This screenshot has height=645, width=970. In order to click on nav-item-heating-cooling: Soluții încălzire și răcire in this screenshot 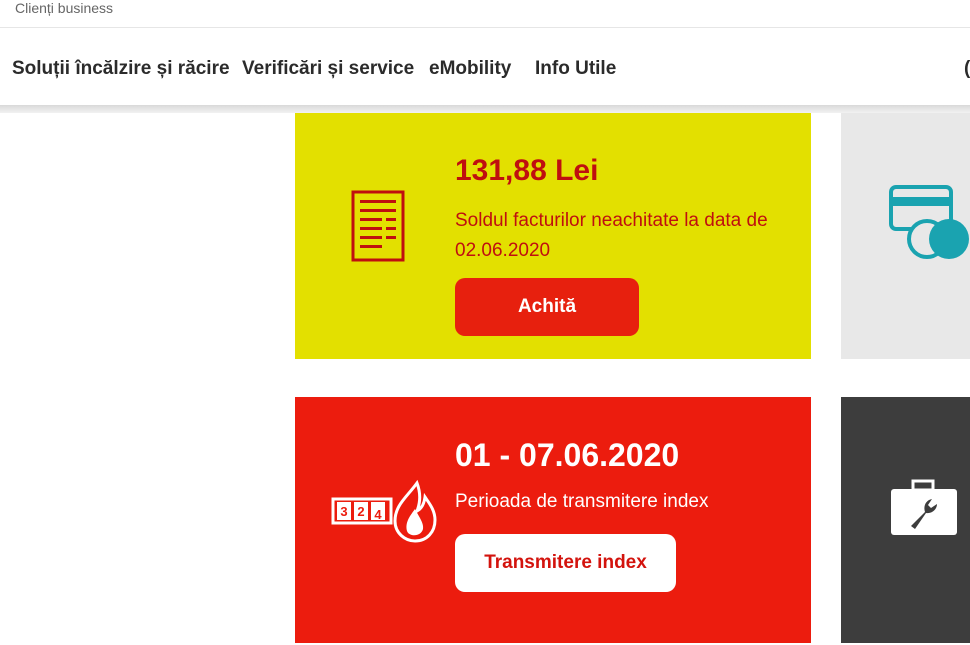, I will do `click(121, 69)`.